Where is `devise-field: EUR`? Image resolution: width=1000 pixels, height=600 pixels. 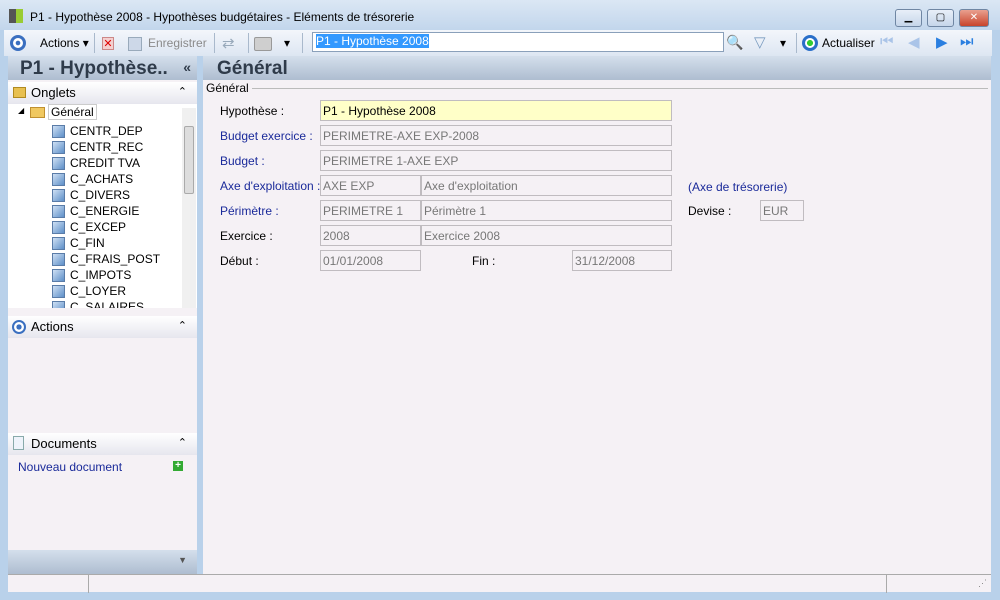 devise-field: EUR is located at coordinates (782, 210).